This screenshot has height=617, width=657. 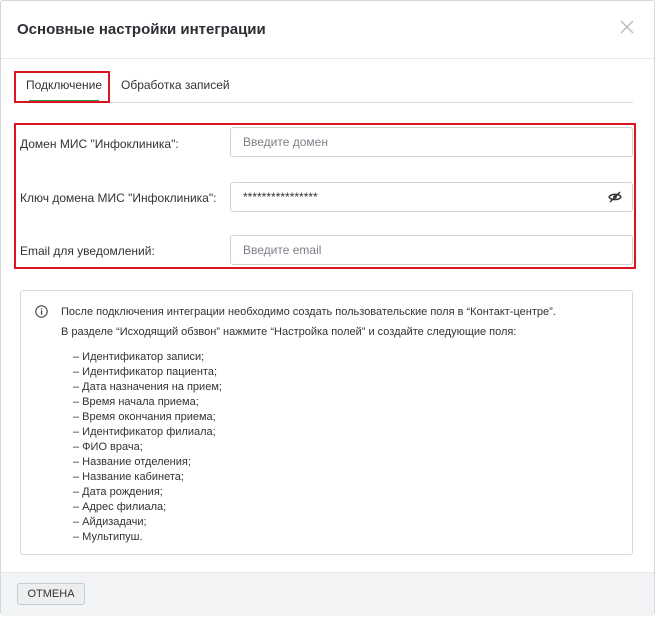 What do you see at coordinates (327, 594) in the screenshot?
I see `dialog-footer: ОТМЕНА` at bounding box center [327, 594].